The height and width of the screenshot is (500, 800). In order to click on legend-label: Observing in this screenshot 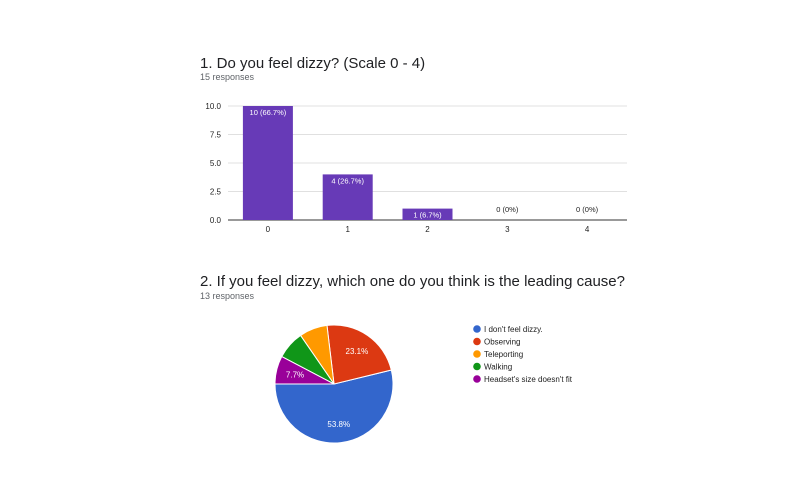, I will do `click(502, 342)`.